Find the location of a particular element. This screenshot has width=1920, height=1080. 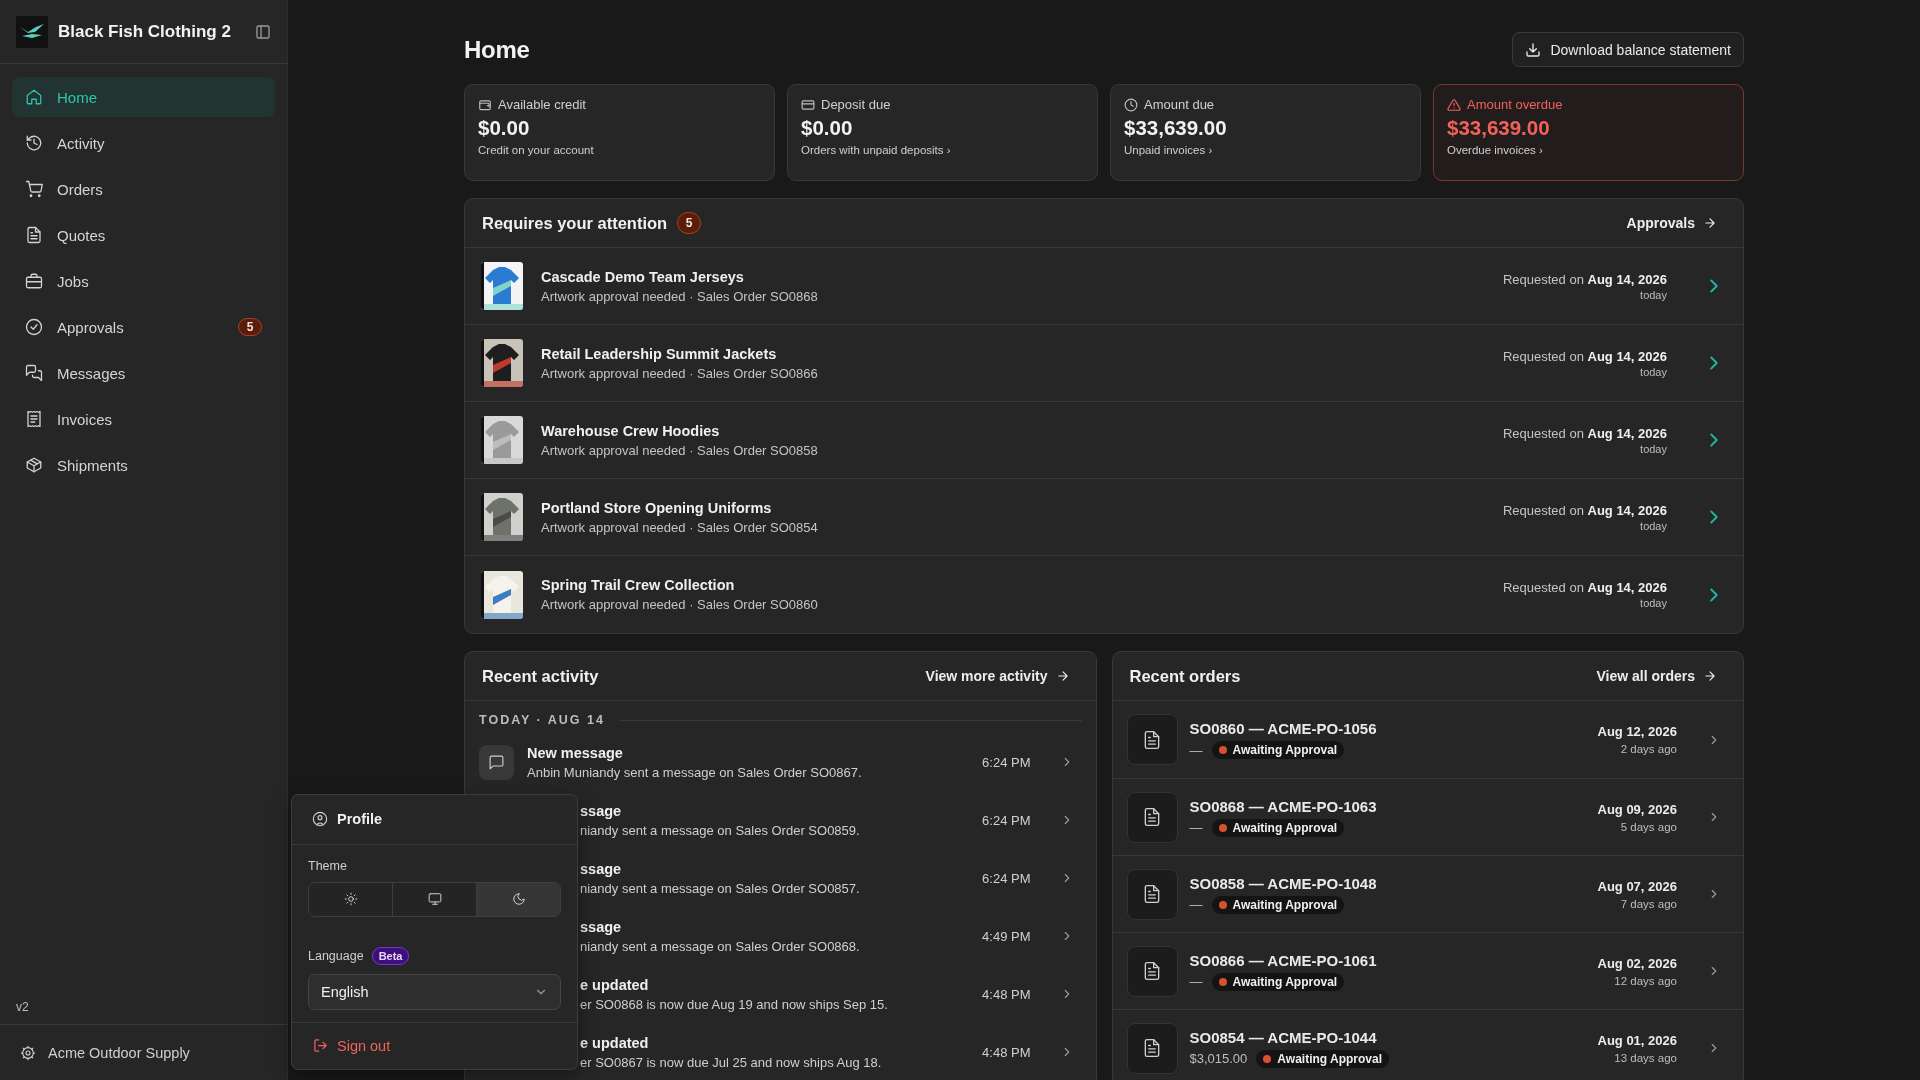

order-date: Aug 12, 2026 is located at coordinates (1637, 731).